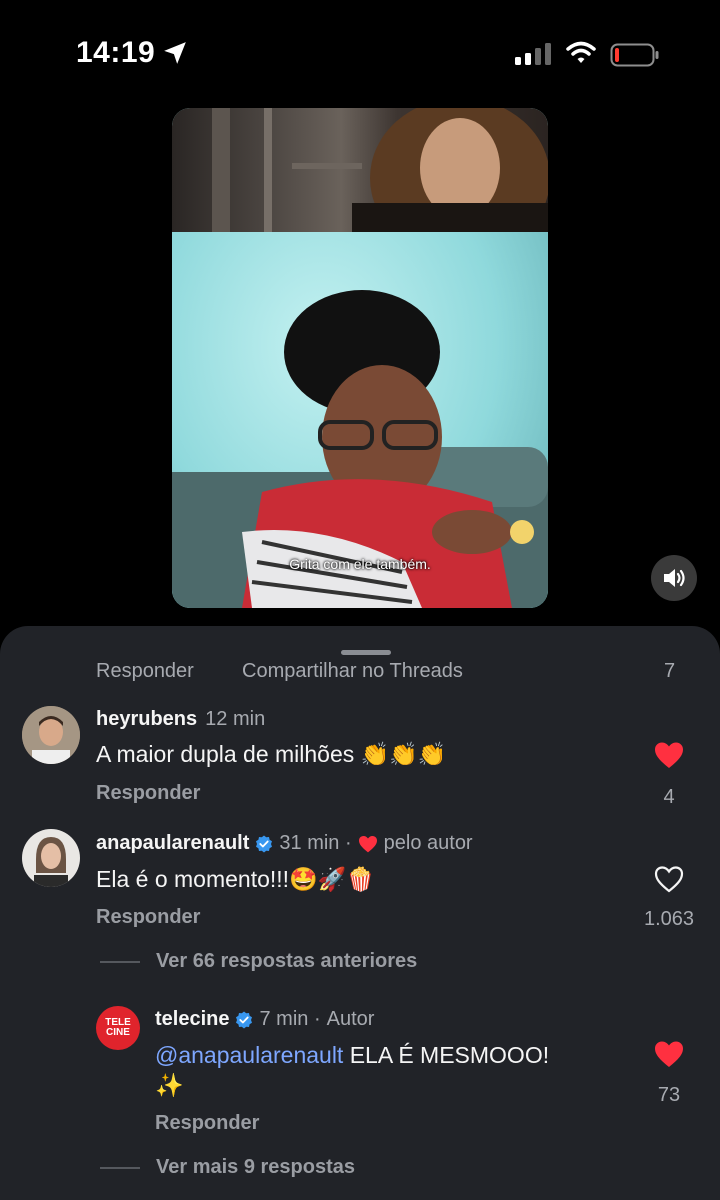 The height and width of the screenshot is (1200, 720). Describe the element at coordinates (634, 55) in the screenshot. I see `battery-low-icon` at that location.